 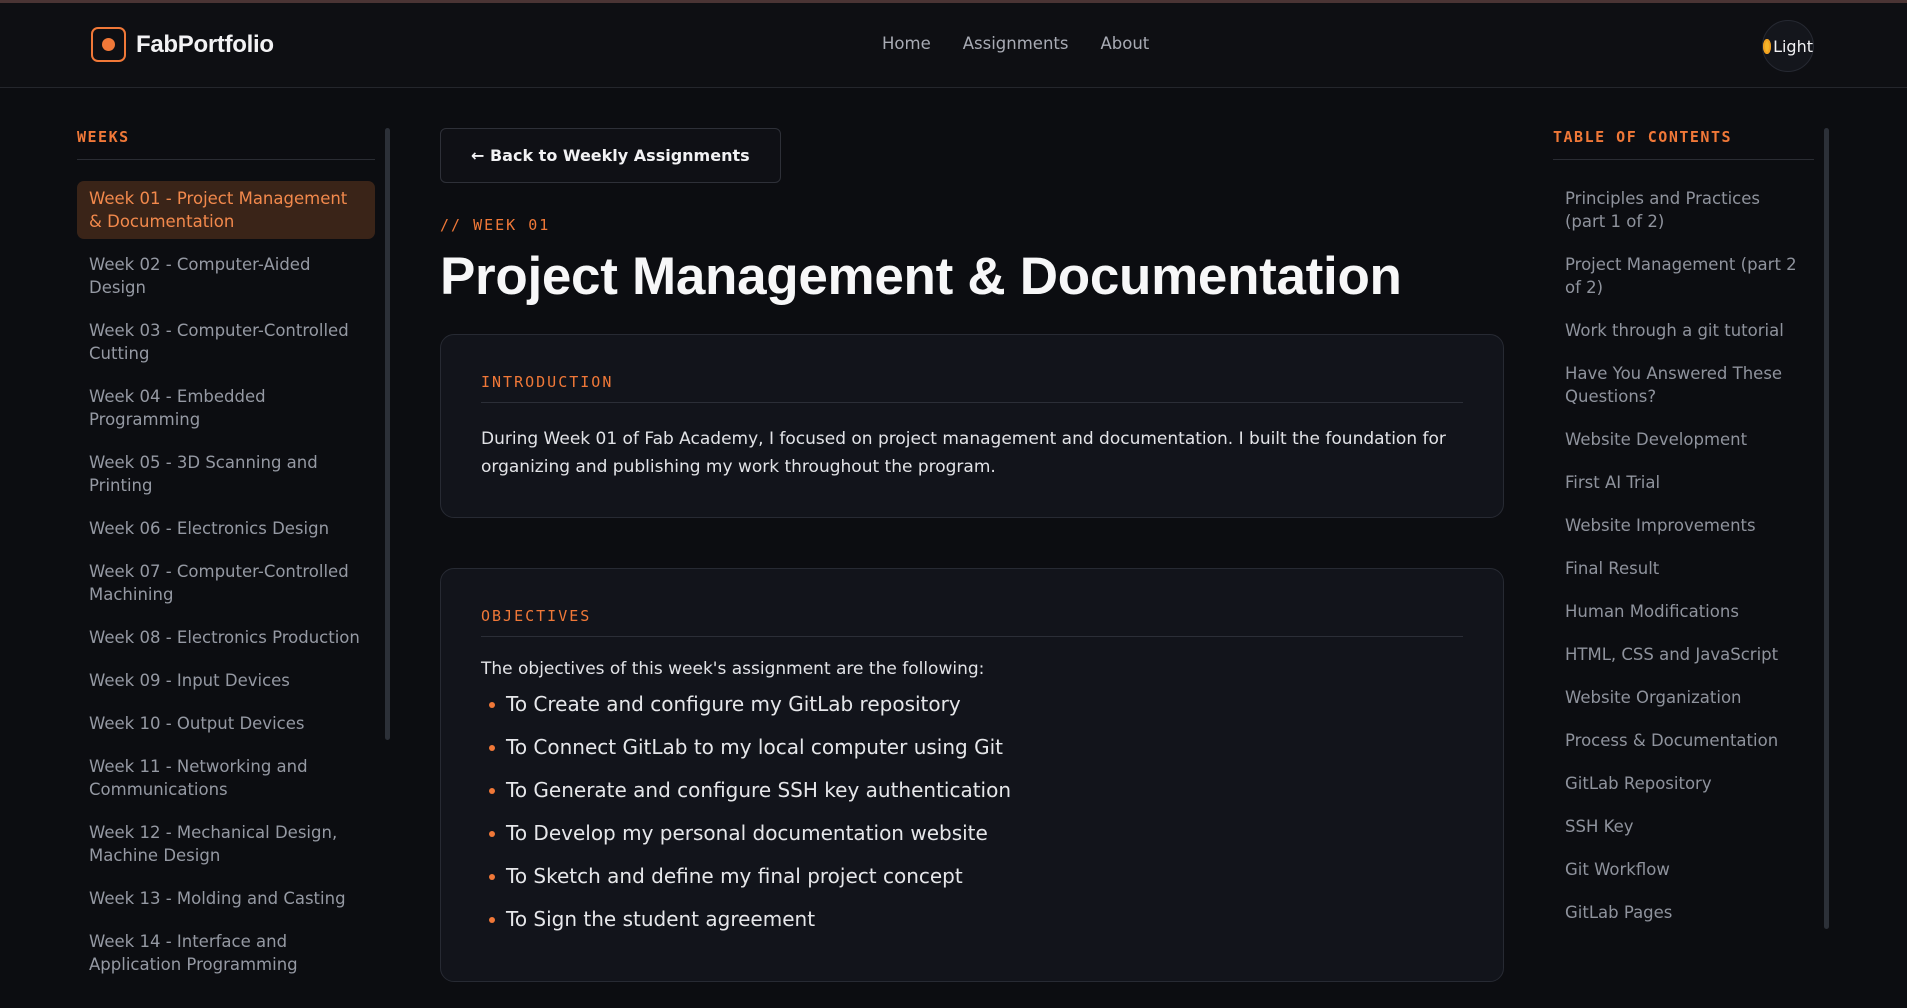 I want to click on brand-name: FabPortfolio, so click(x=205, y=44).